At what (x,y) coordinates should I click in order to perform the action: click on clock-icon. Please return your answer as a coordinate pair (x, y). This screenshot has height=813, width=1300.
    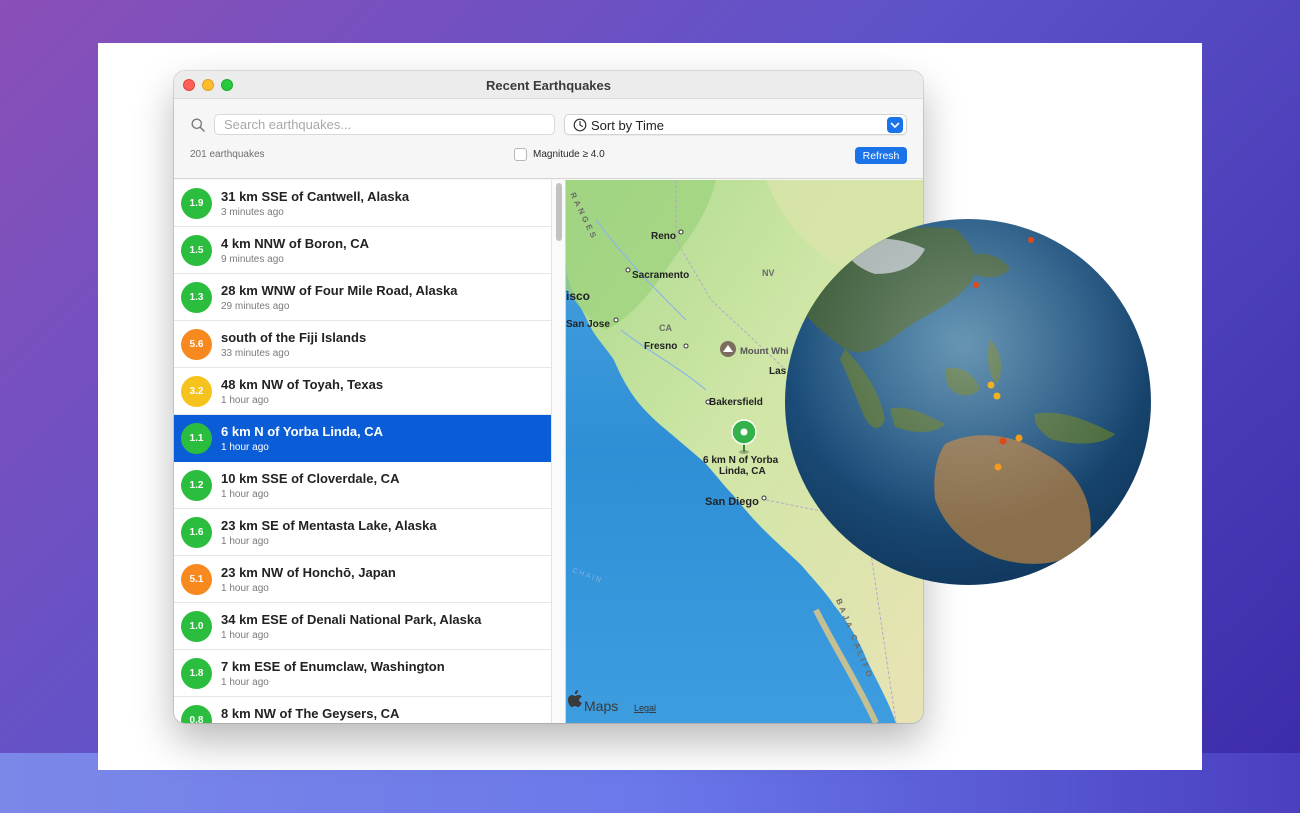
    Looking at the image, I should click on (580, 125).